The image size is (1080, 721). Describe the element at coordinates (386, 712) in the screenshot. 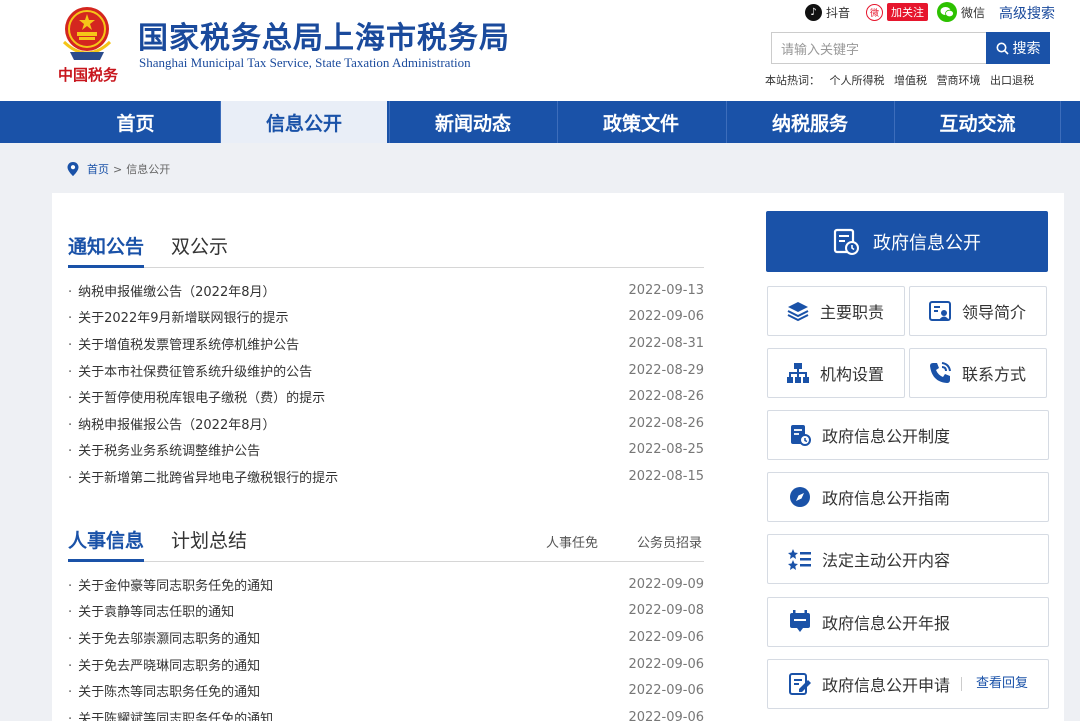

I see `list-item: 关于陈耀斌等同志职务任免的通知2022-09-06` at that location.